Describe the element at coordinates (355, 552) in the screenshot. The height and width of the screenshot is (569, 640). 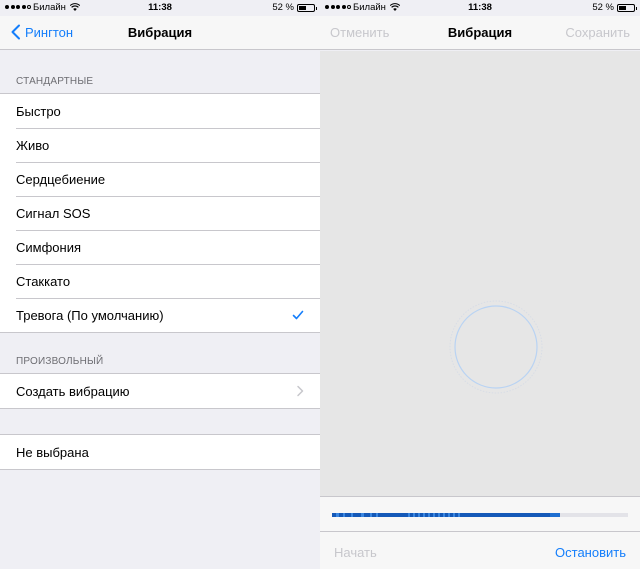
I see `start-button: Начать` at that location.